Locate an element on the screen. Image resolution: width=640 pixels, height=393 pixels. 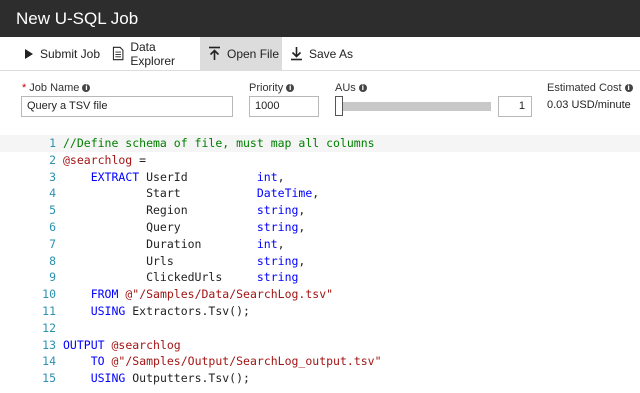
line-number: 10 is located at coordinates (49, 294).